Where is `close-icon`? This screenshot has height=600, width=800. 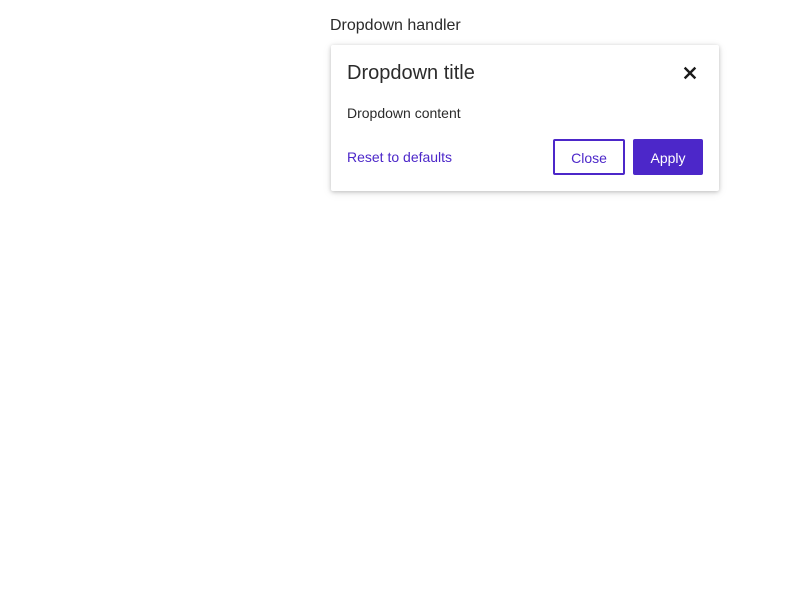 close-icon is located at coordinates (690, 73).